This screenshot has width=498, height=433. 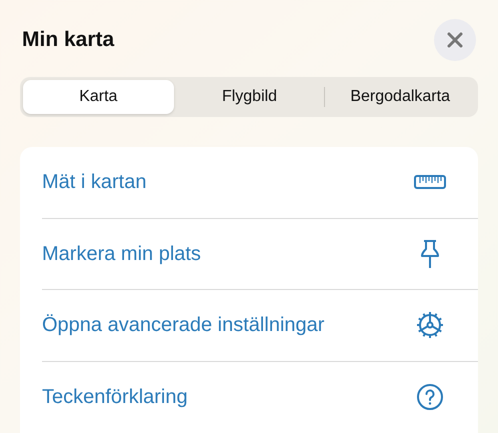 I want to click on close-icon, so click(x=455, y=40).